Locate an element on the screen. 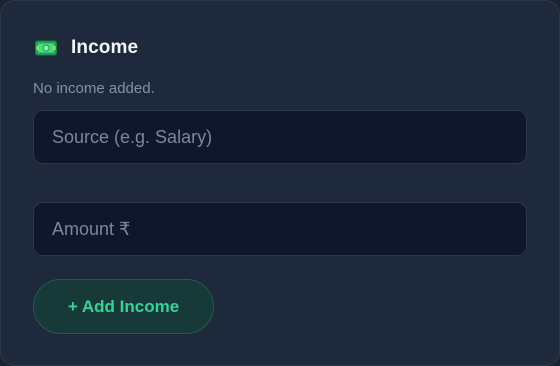  income-source-input is located at coordinates (280, 137).